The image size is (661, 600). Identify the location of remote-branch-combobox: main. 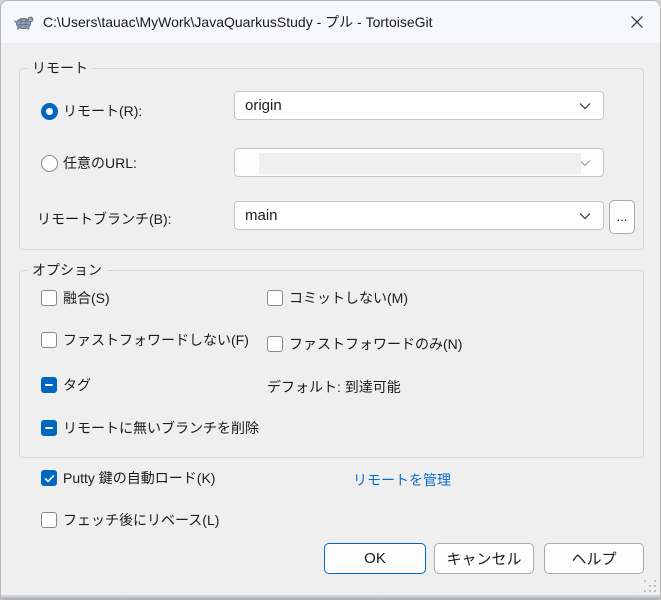
(419, 215).